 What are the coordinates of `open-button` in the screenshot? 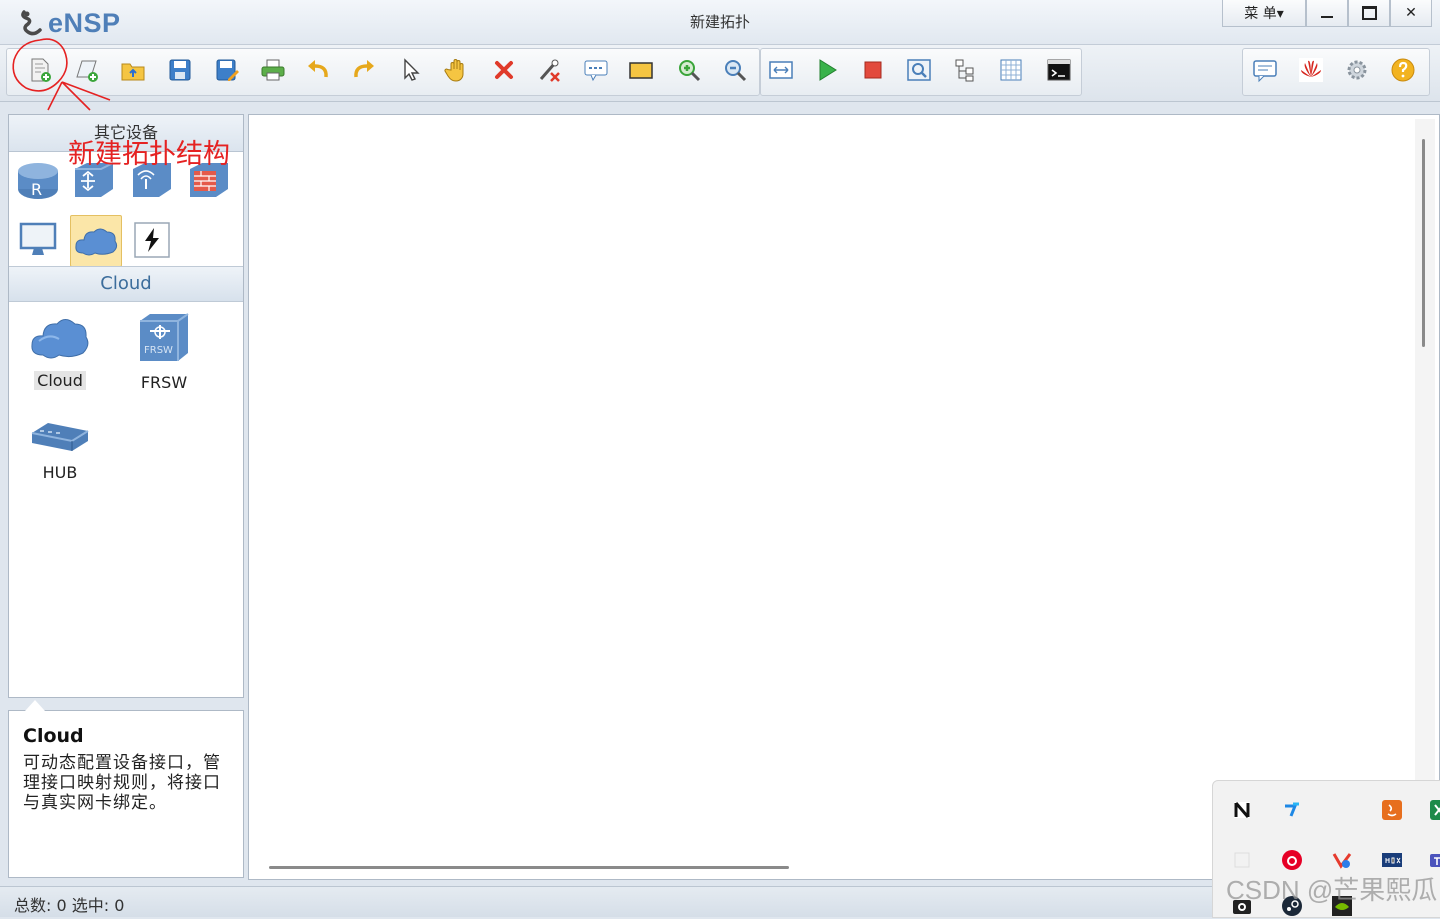 It's located at (133, 70).